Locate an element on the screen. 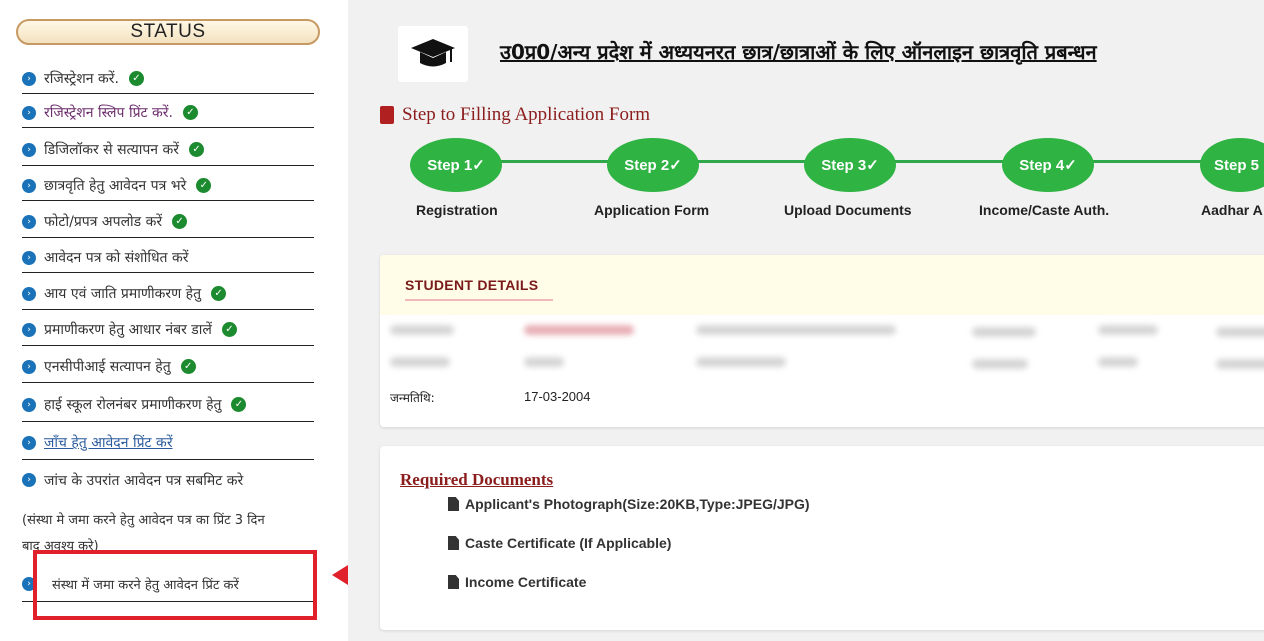  menu-item-label: प्रमाणीकरण हेतु आधार नंबर डालें is located at coordinates (128, 330).